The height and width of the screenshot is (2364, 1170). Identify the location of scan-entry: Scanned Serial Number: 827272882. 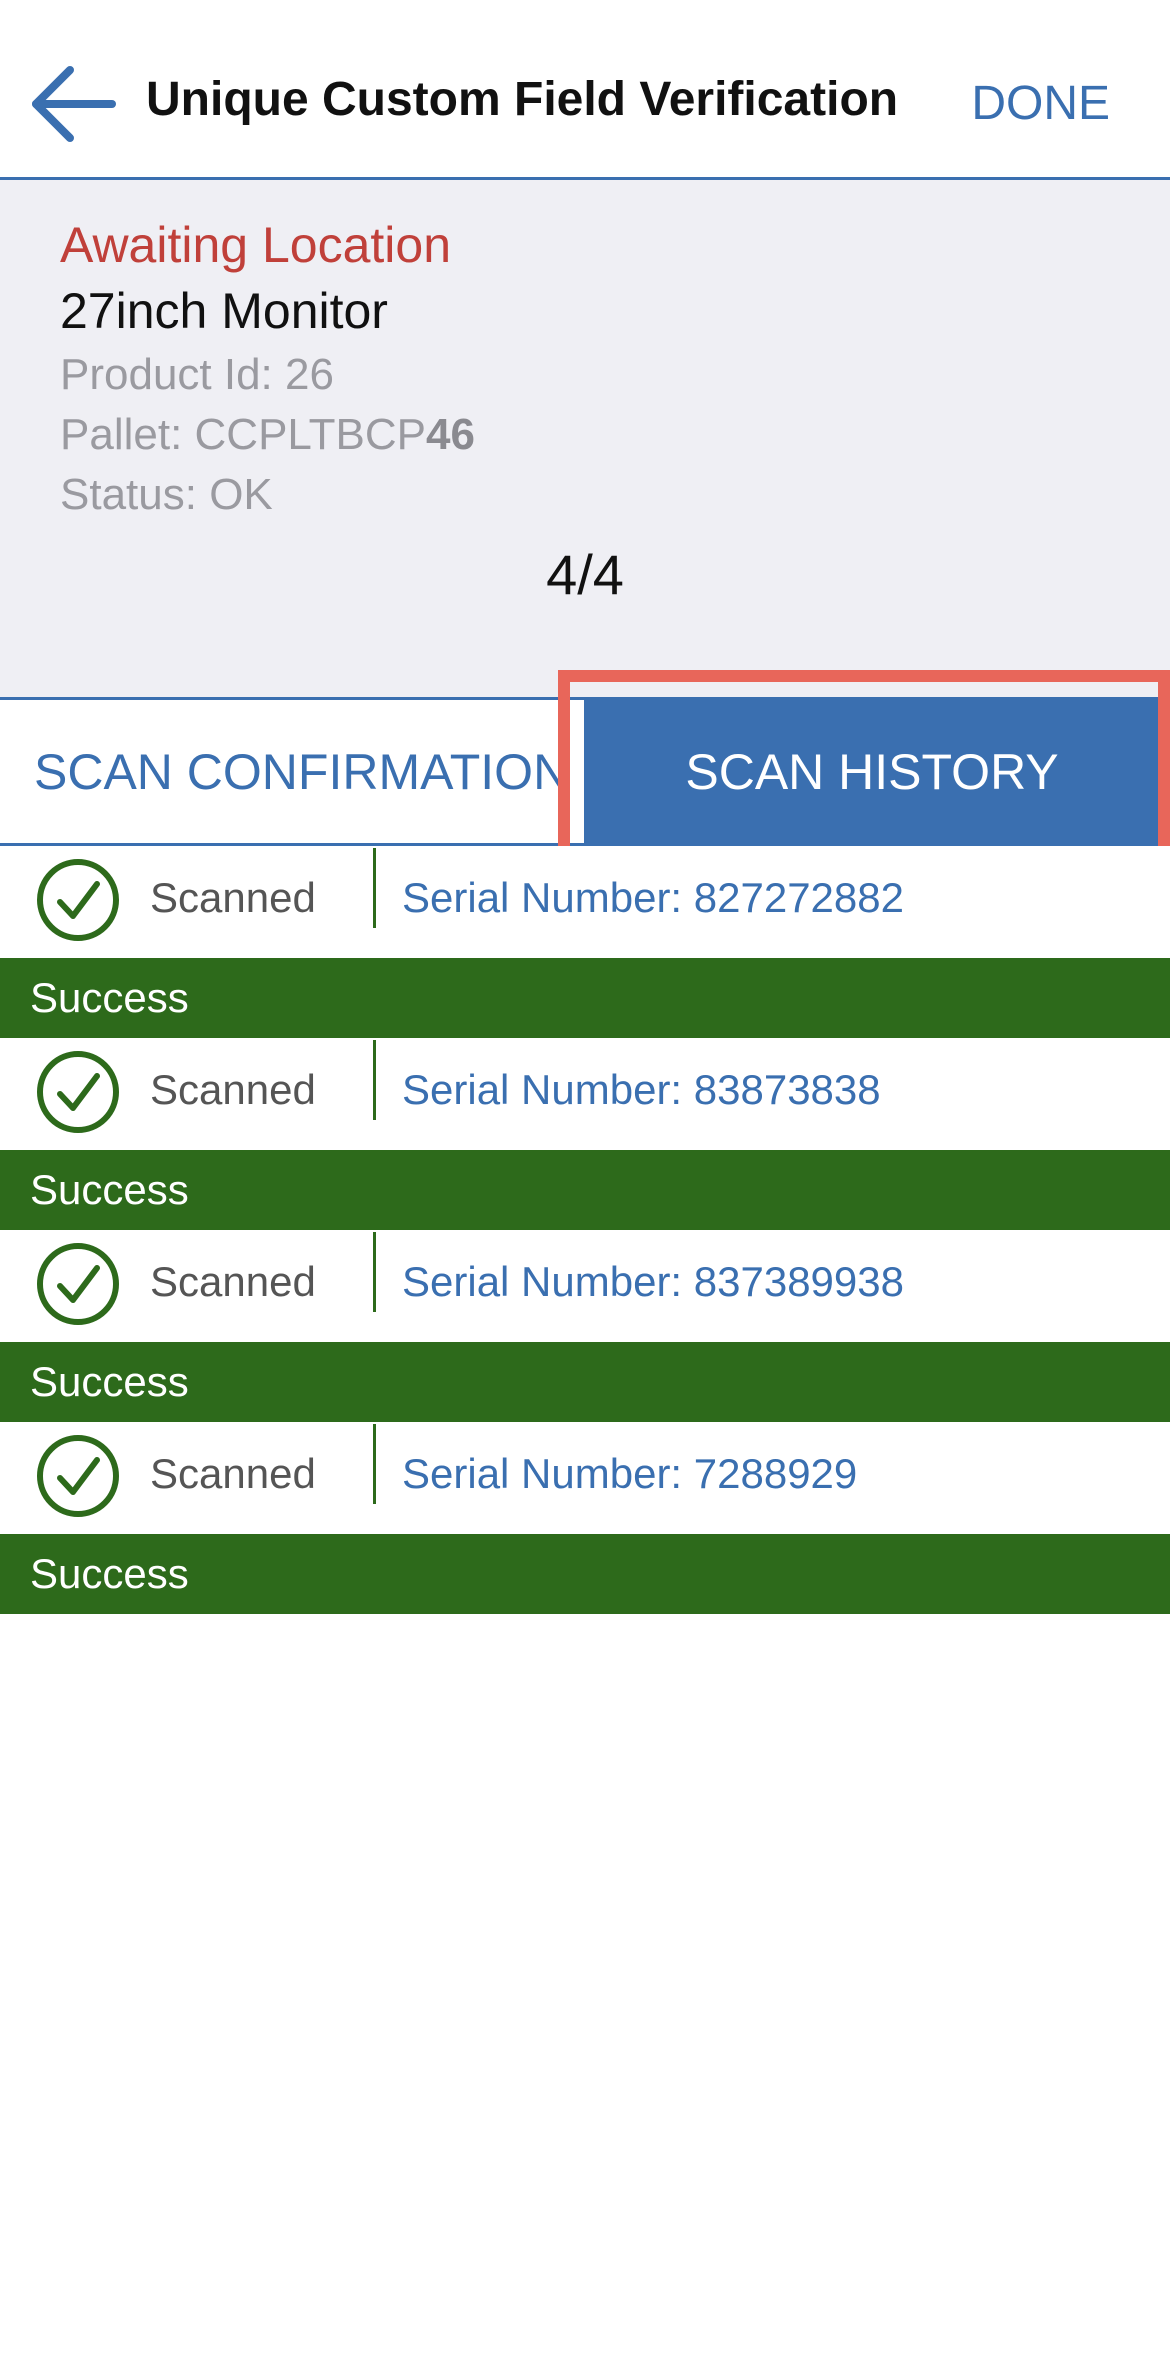
(585, 902).